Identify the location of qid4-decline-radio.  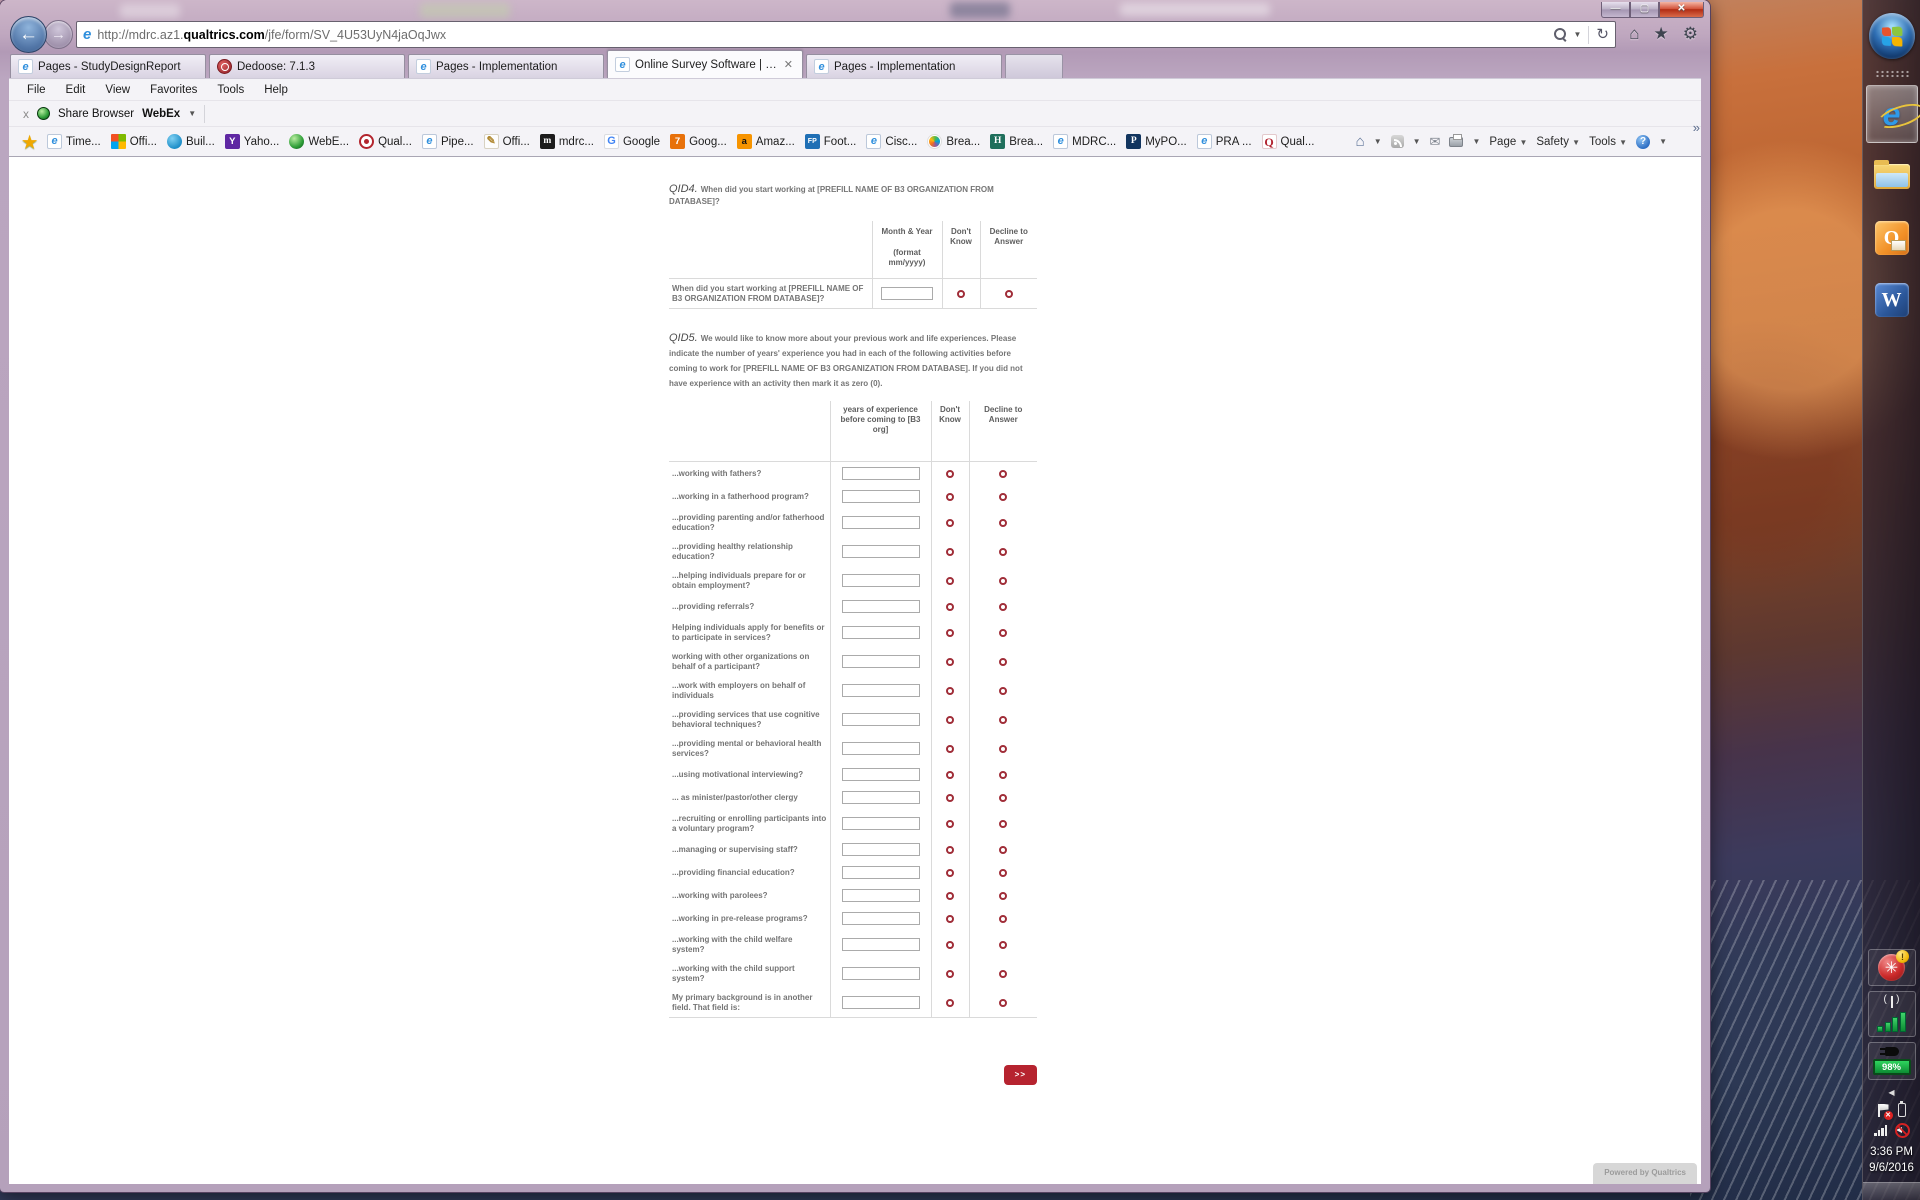
(1008, 293).